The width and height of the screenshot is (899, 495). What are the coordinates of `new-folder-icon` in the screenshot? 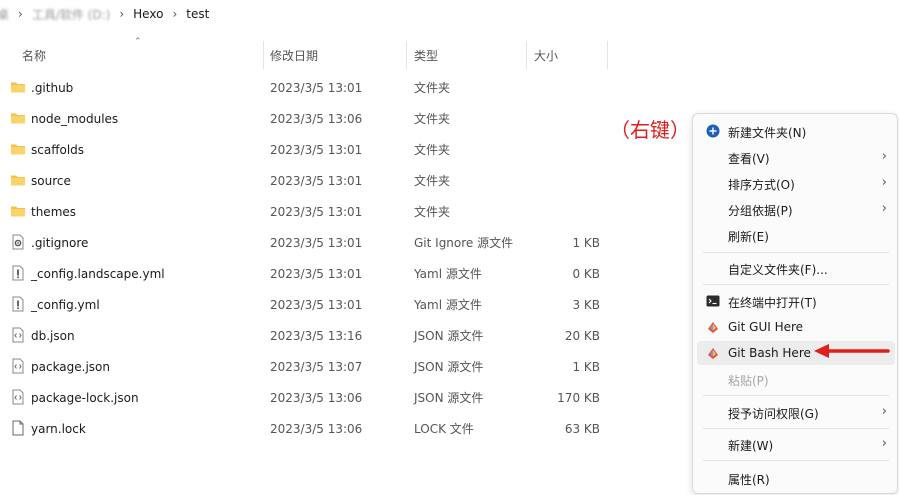 It's located at (713, 131).